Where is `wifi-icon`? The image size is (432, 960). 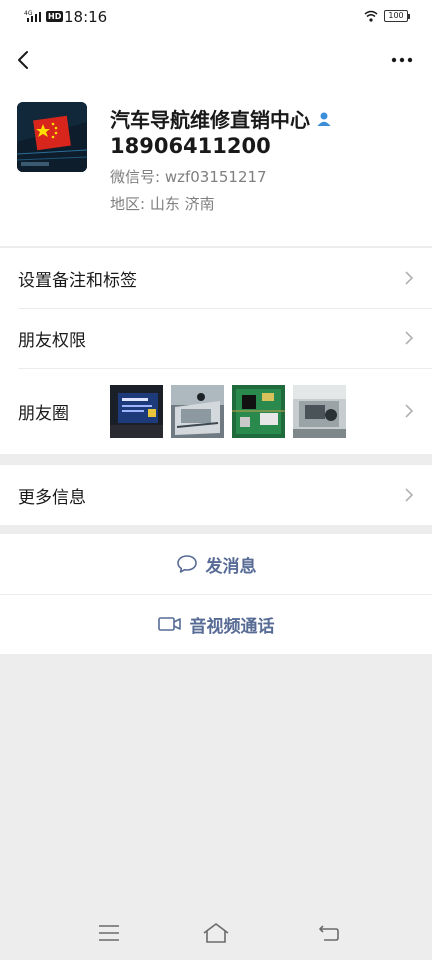 wifi-icon is located at coordinates (371, 16).